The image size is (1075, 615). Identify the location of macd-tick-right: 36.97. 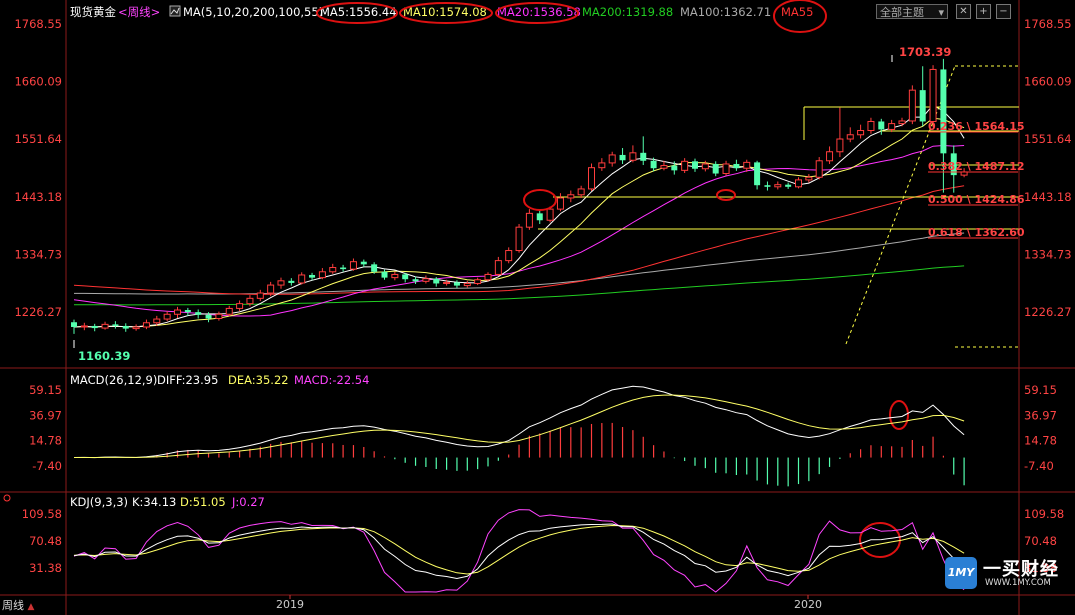
(1040, 415).